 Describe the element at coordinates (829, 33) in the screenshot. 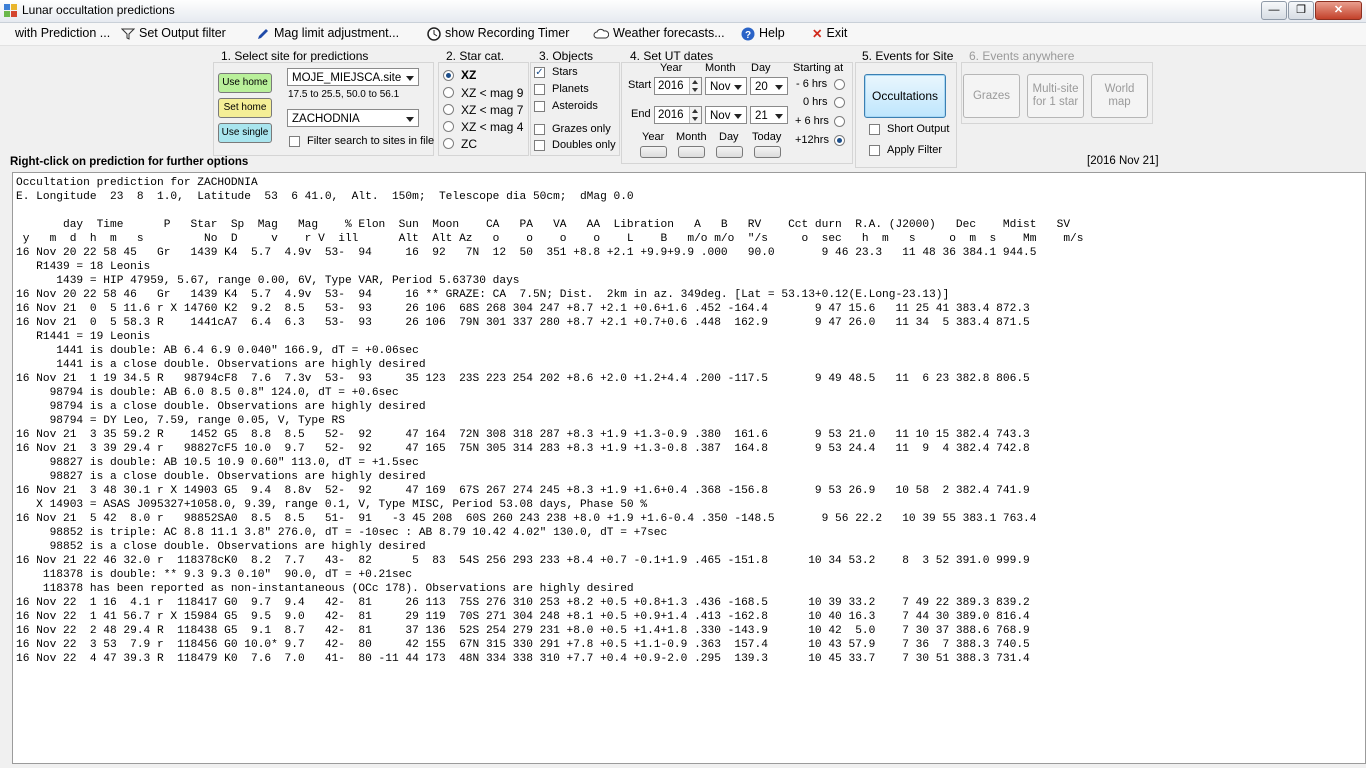

I see `menu-exit: ✕ Exit` at that location.